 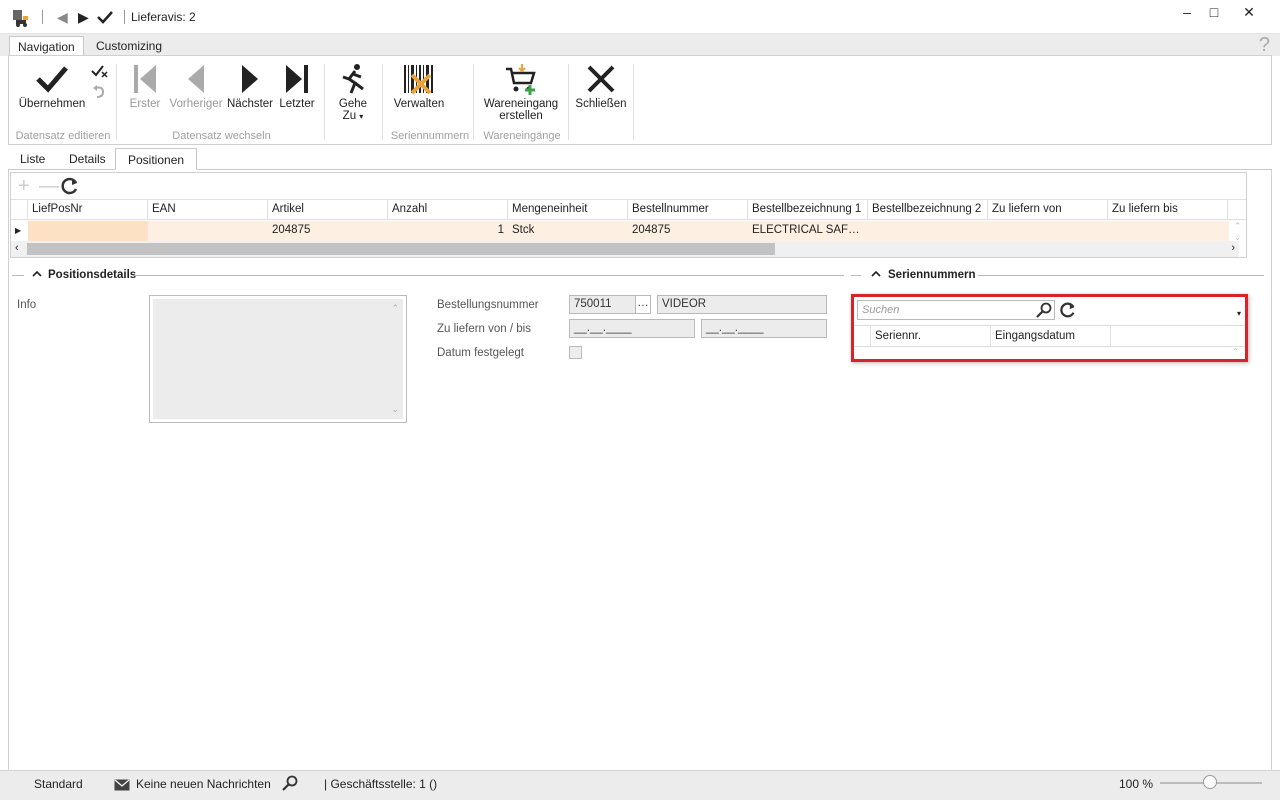 What do you see at coordinates (1210, 782) in the screenshot?
I see `zoom-slider-thumb` at bounding box center [1210, 782].